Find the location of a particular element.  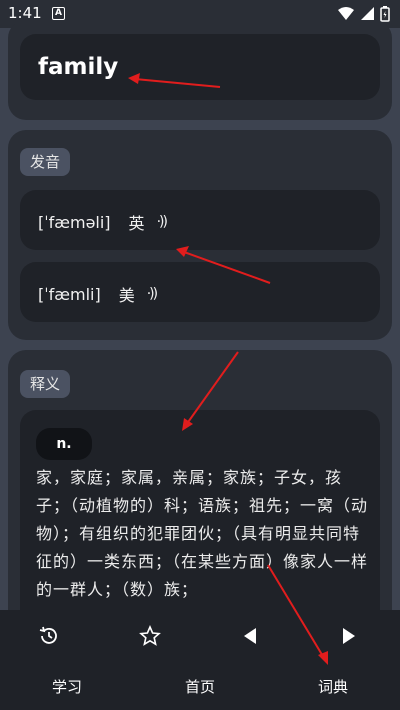

pron-uk-lang: 英 is located at coordinates (136, 223).